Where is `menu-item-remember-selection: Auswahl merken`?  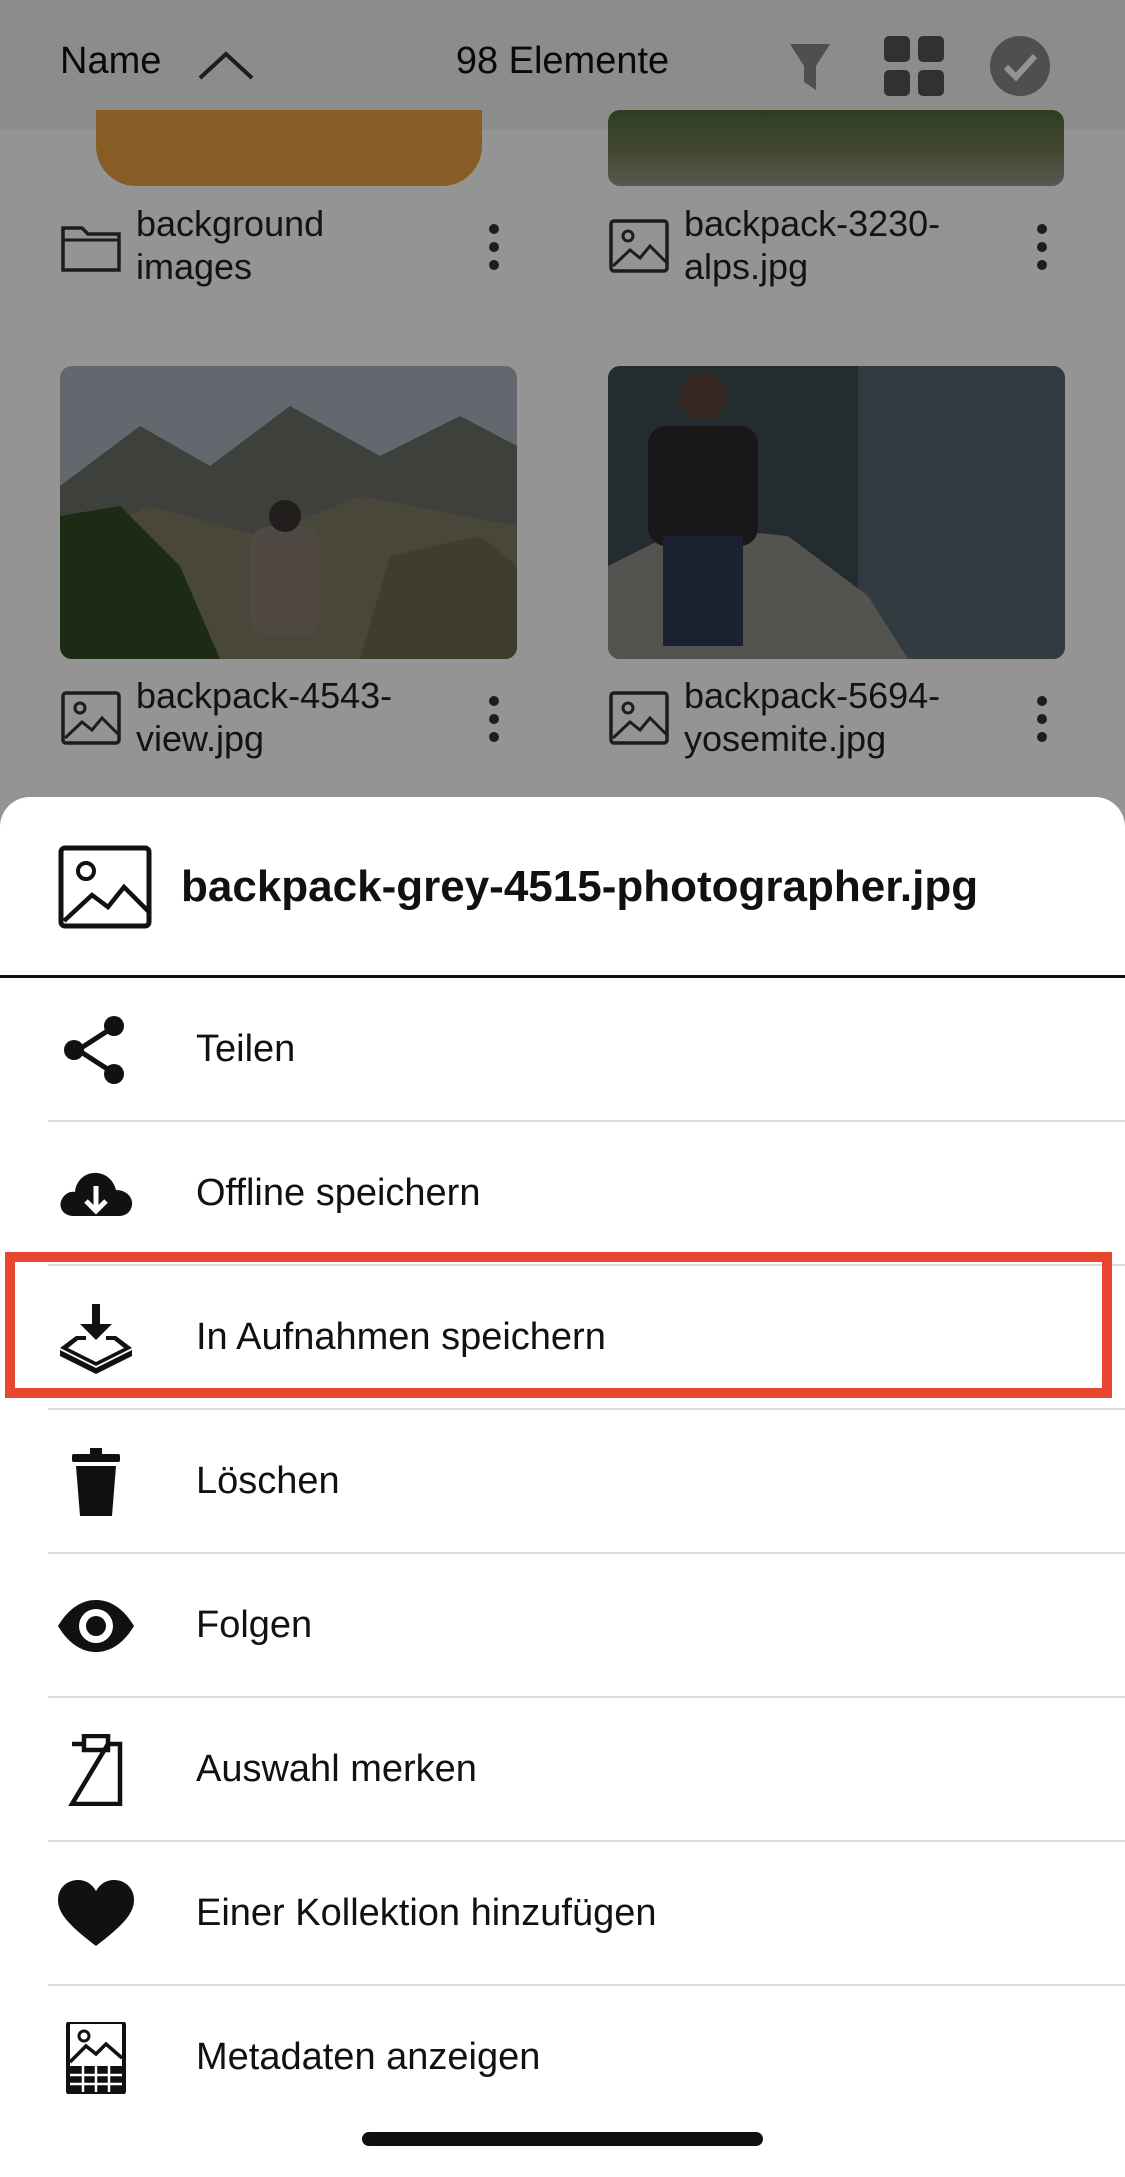
menu-item-remember-selection: Auswahl merken is located at coordinates (562, 1770).